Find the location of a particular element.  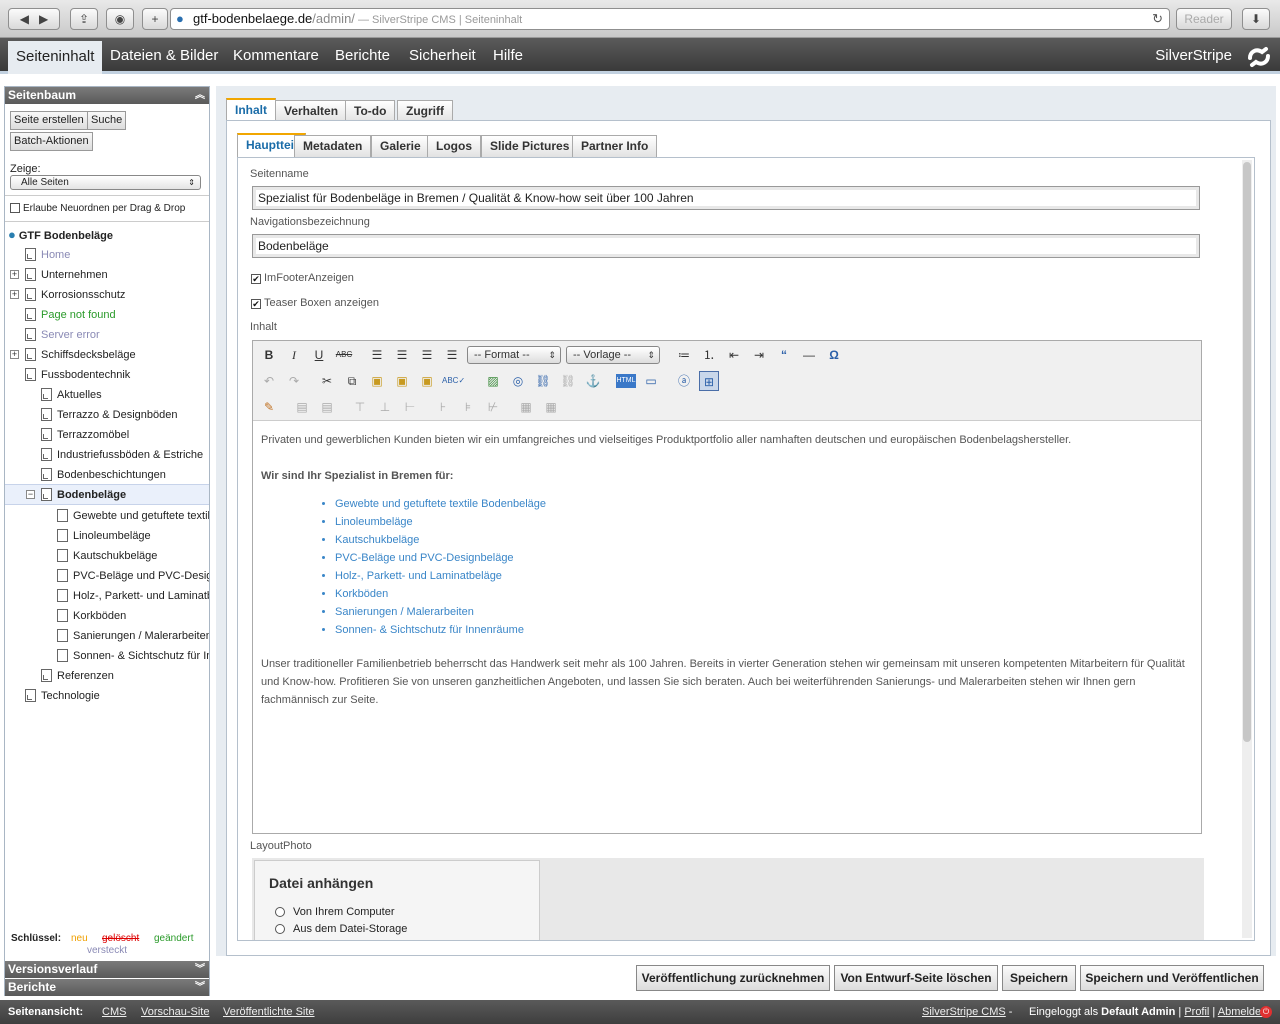

tree-item: Referenzen is located at coordinates (125, 676).